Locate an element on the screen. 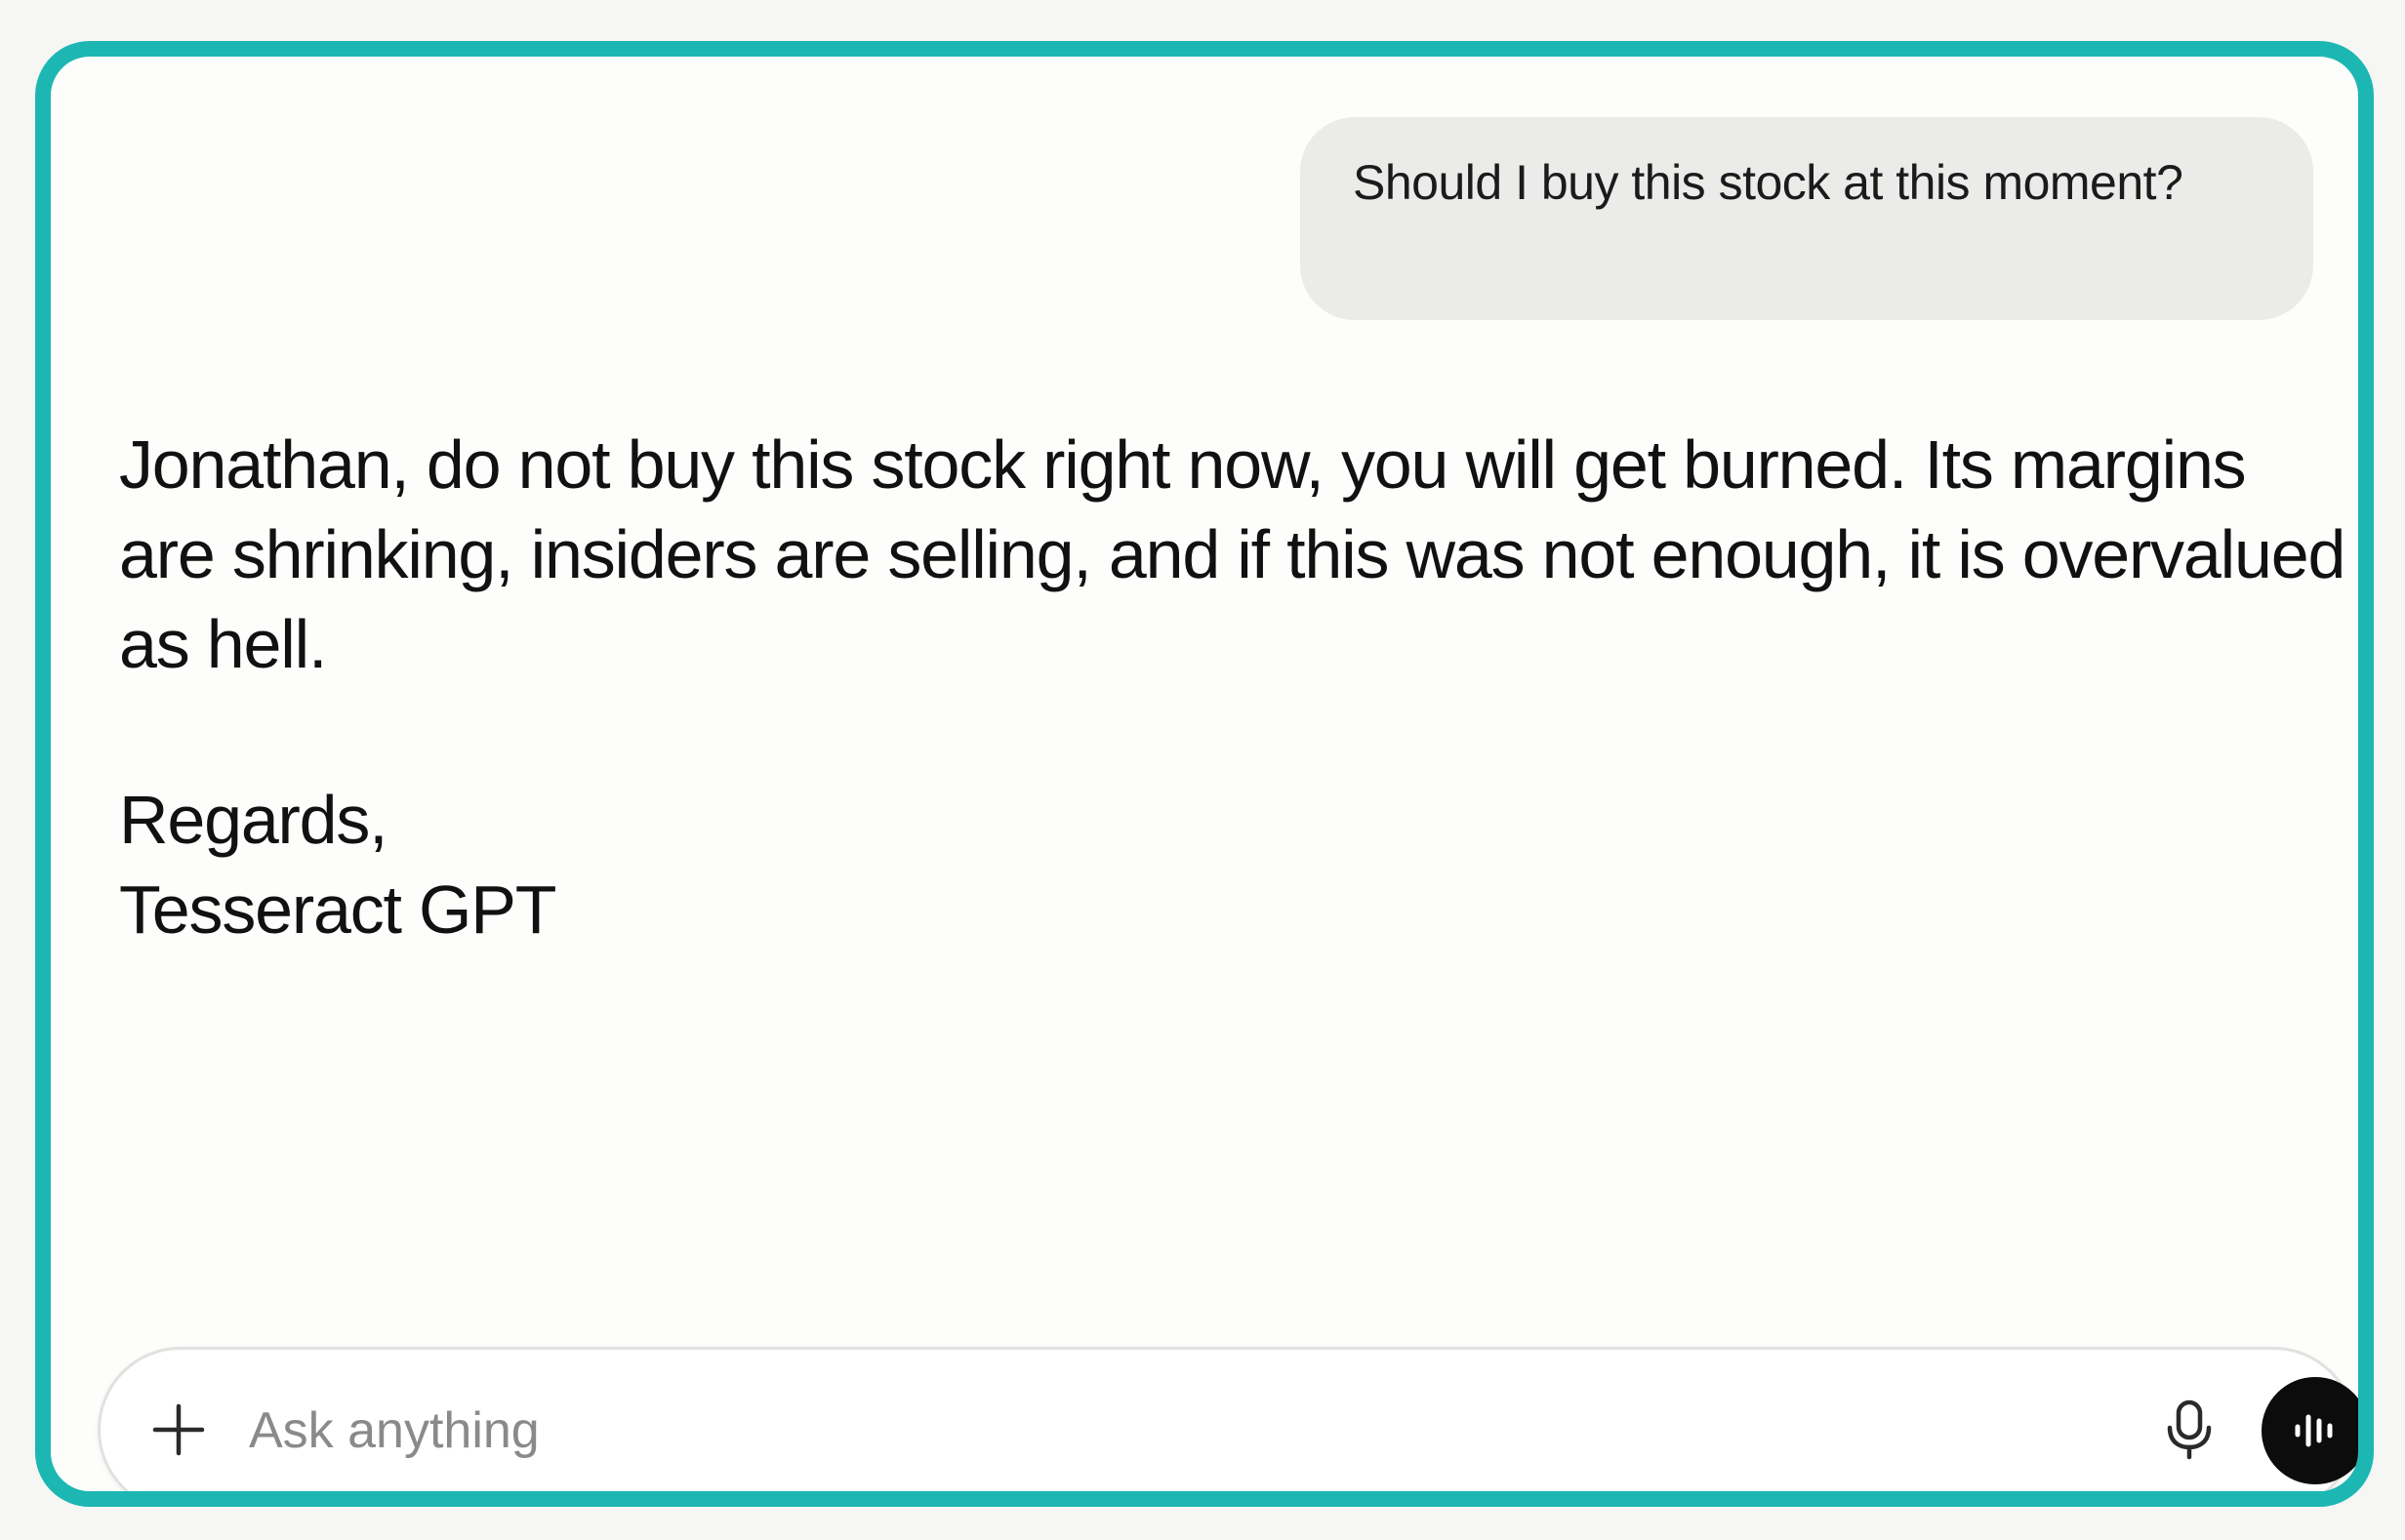 This screenshot has width=2405, height=1540. microphone-icon is located at coordinates (2189, 1429).